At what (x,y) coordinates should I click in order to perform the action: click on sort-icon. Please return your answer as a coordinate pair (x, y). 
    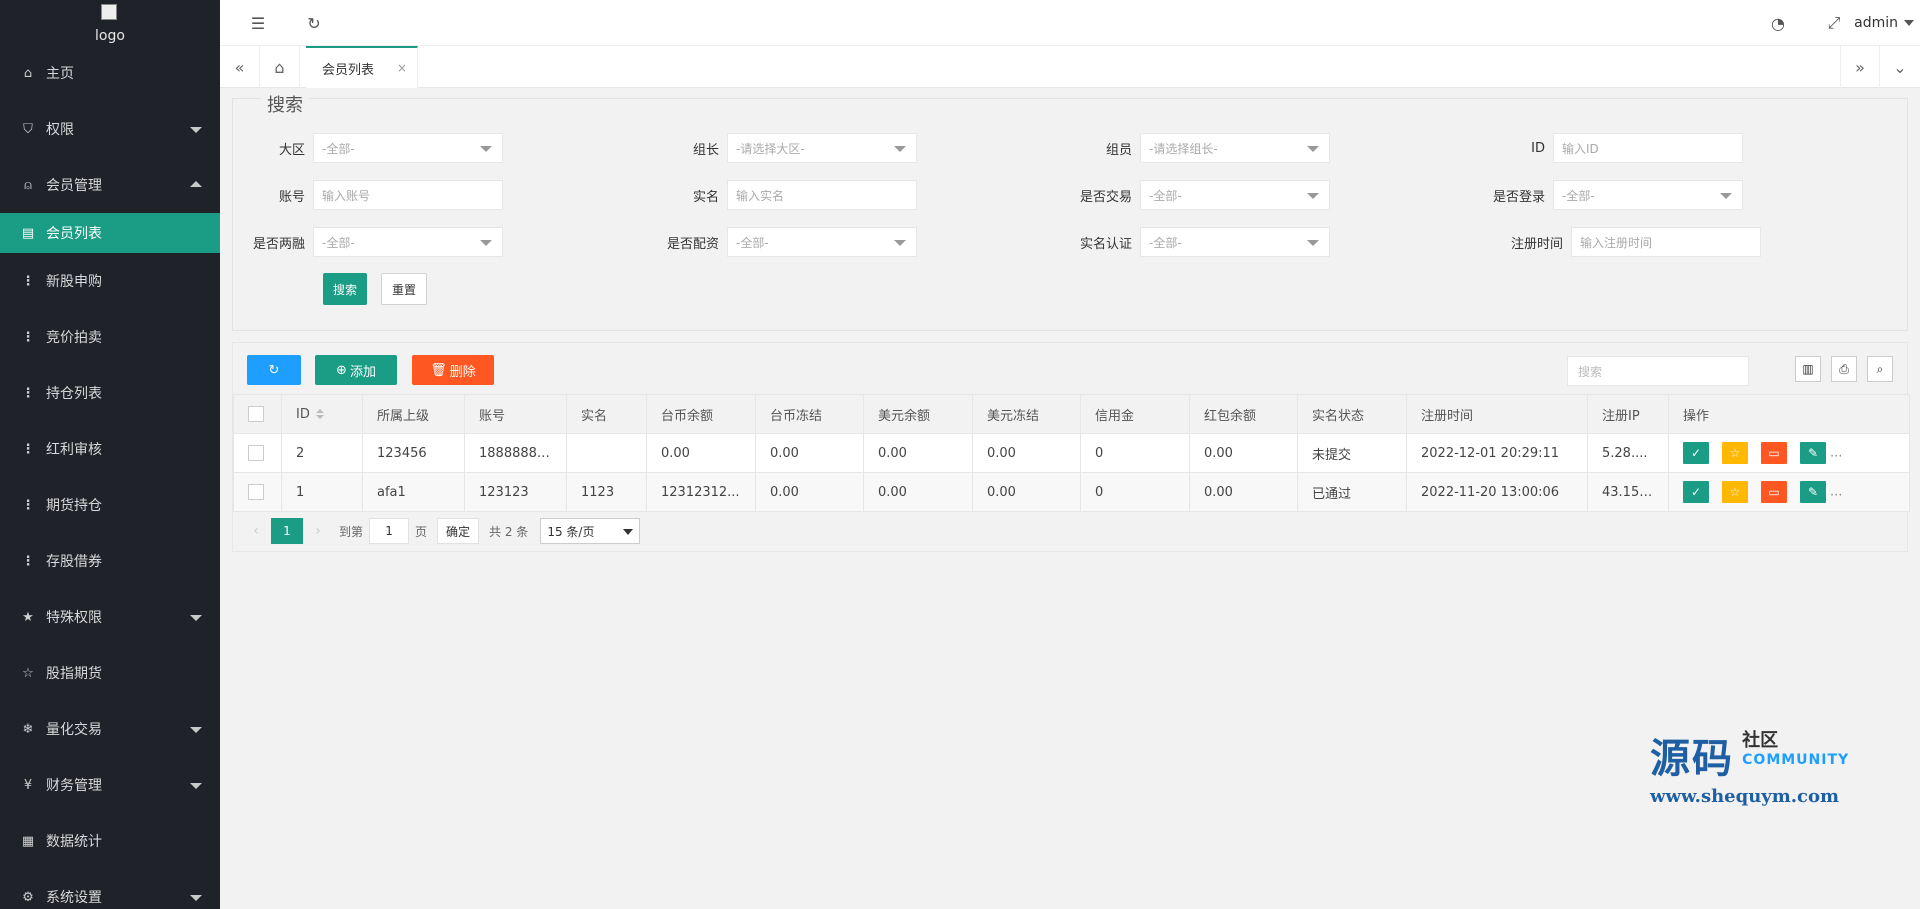
    Looking at the image, I should click on (319, 414).